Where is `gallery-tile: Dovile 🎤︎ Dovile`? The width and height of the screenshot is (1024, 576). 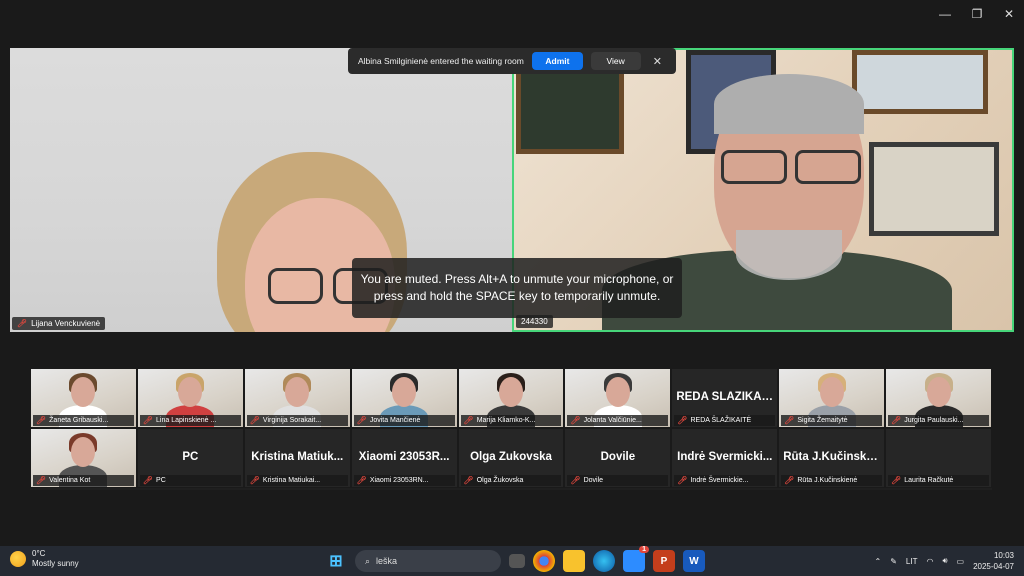
gallery-tile: Dovile 🎤︎ Dovile is located at coordinates (618, 458).